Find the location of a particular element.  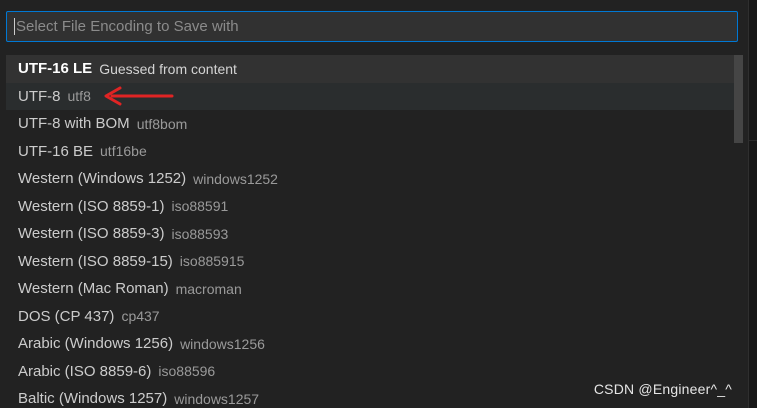

encoding-description: Guessed from content is located at coordinates (168, 68).